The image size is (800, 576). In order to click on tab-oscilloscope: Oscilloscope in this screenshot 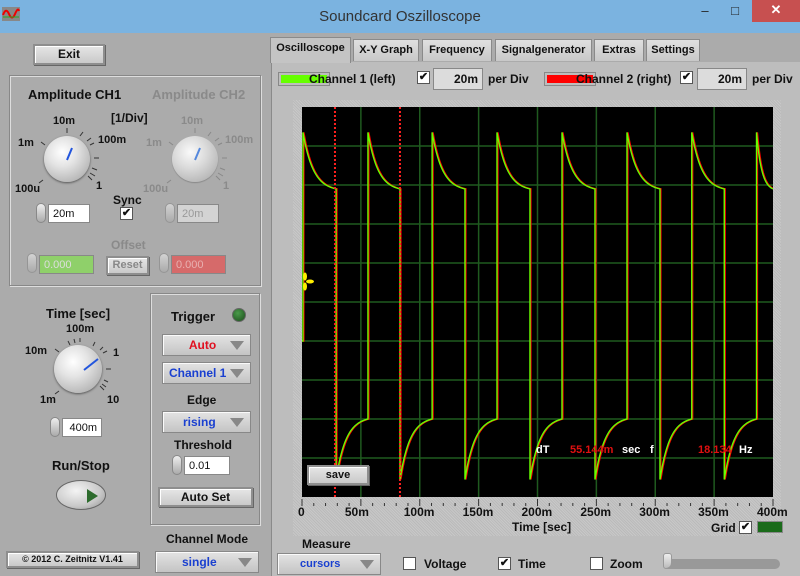, I will do `click(310, 50)`.